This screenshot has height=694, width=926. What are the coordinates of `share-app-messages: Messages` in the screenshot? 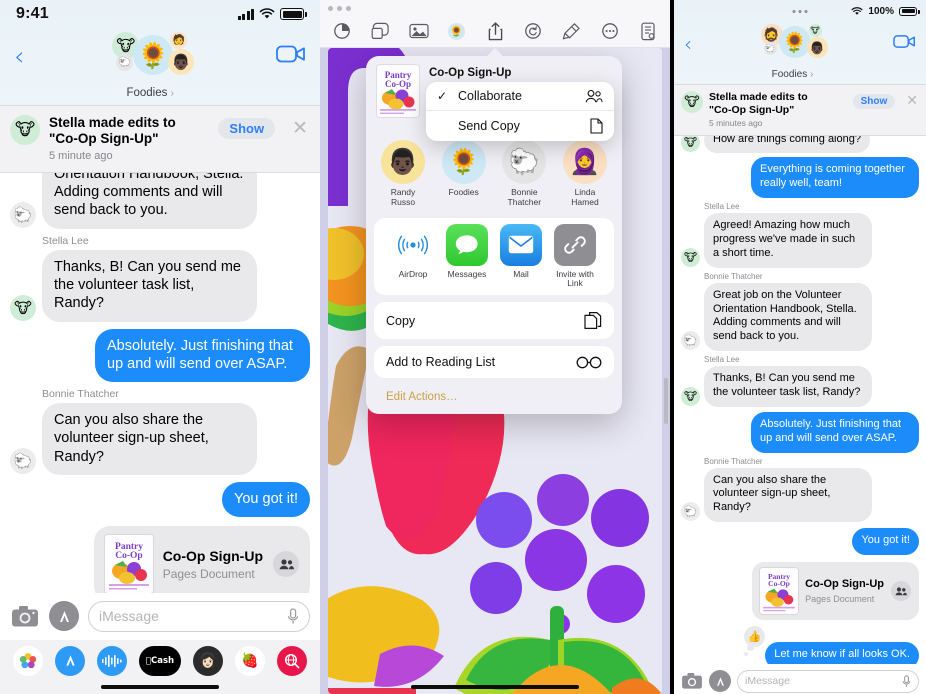 It's located at (467, 256).